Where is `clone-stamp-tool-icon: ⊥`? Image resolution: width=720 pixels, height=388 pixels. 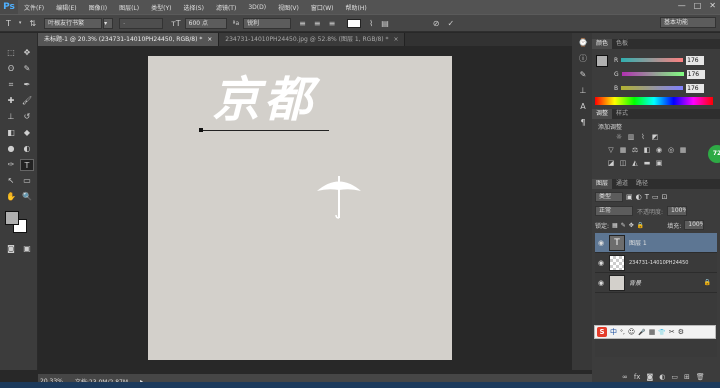 clone-stamp-tool-icon: ⊥ is located at coordinates (11, 117).